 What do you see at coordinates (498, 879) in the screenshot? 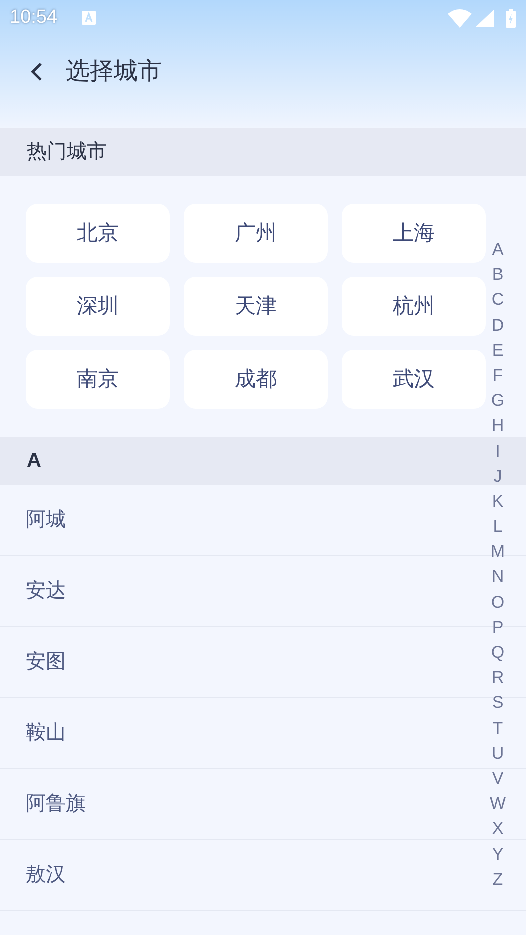
I see `index-letter: Z` at bounding box center [498, 879].